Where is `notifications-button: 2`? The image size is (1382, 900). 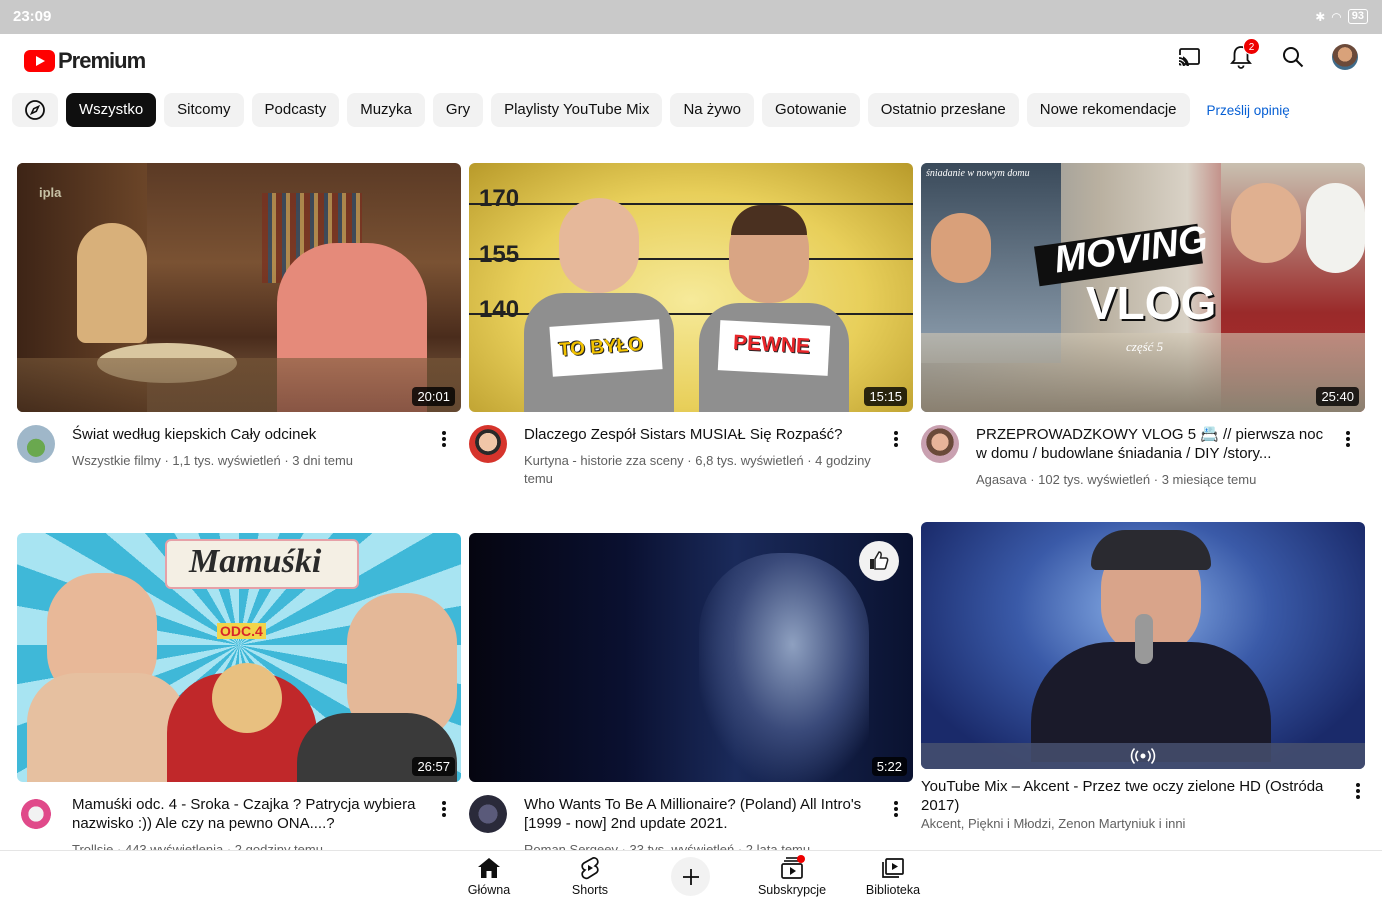
notifications-button: 2 is located at coordinates (1244, 54).